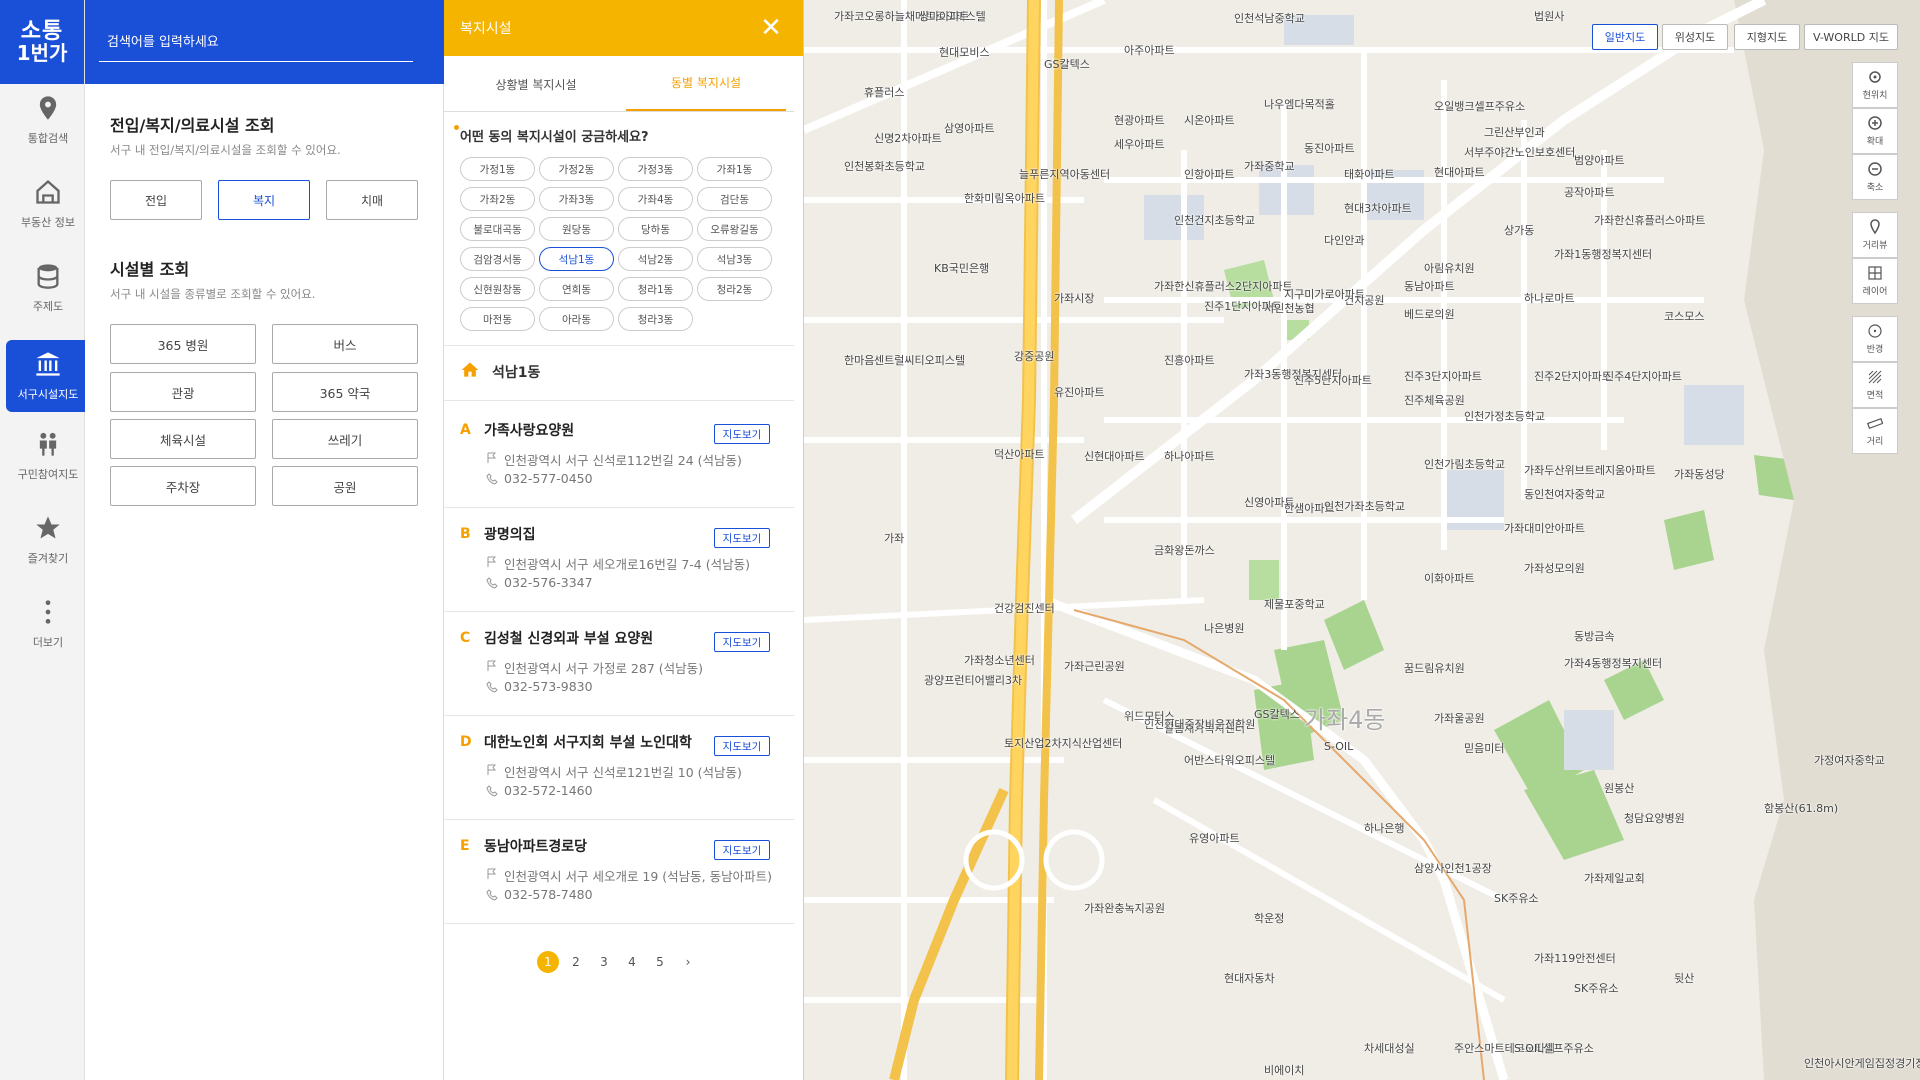 Image resolution: width=1920 pixels, height=1080 pixels. I want to click on type-button-sports: 체육시설, so click(183, 439).